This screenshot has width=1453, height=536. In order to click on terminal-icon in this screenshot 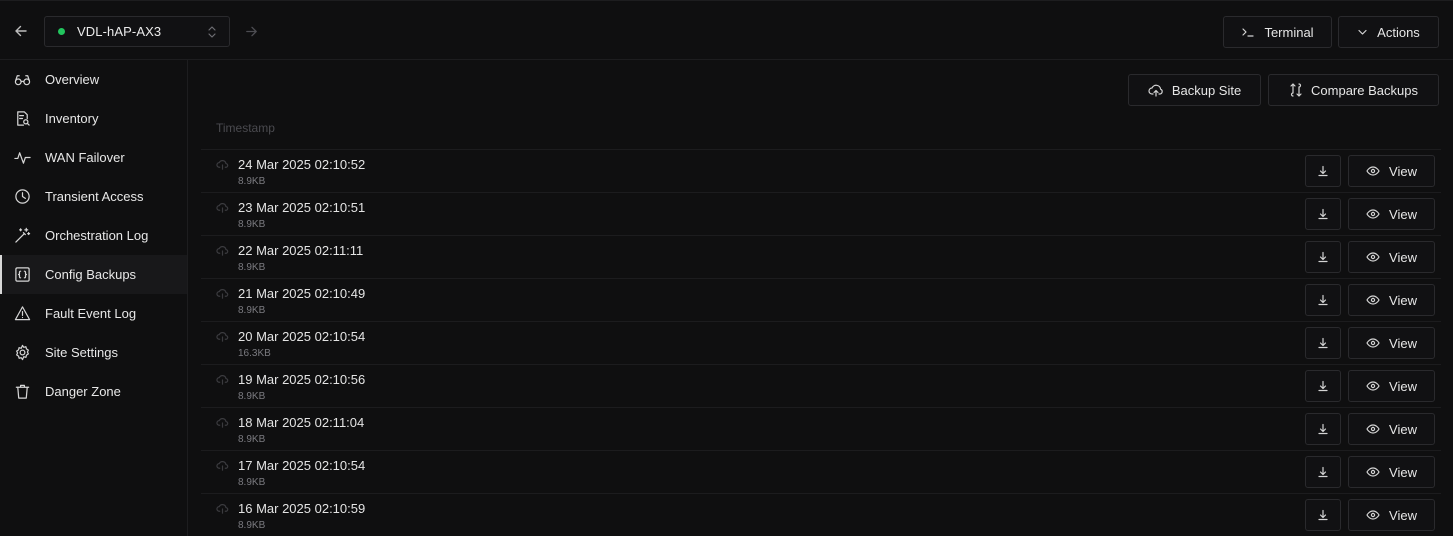, I will do `click(1248, 32)`.